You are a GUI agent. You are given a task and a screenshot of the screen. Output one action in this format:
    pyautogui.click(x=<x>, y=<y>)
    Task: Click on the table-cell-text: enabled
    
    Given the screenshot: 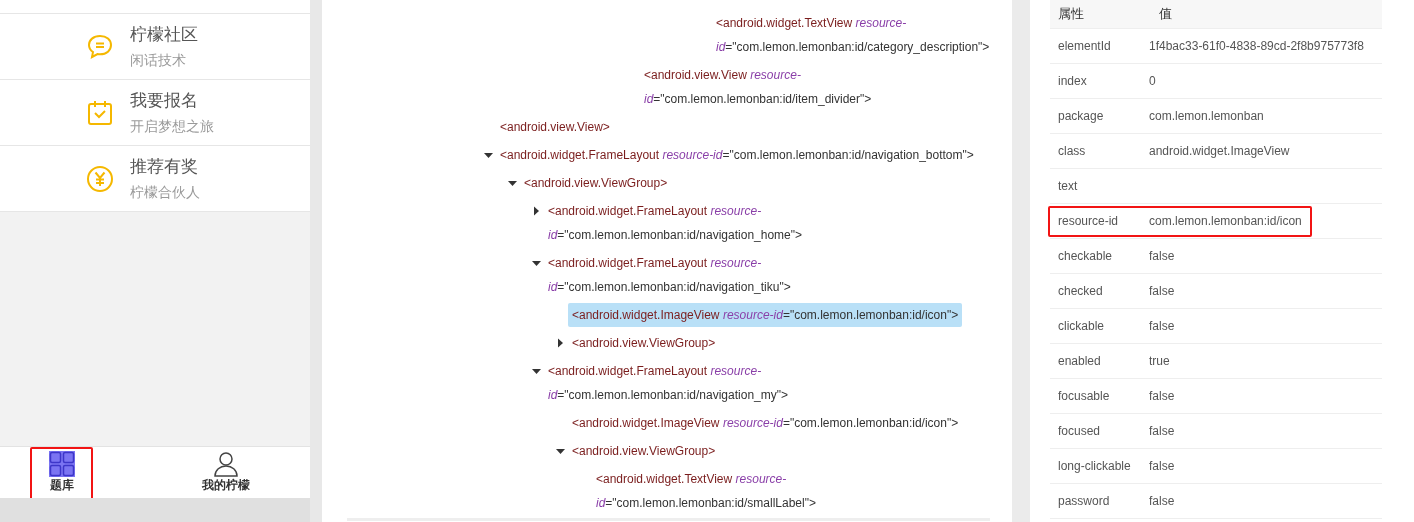 What is the action you would take?
    pyautogui.click(x=1079, y=361)
    